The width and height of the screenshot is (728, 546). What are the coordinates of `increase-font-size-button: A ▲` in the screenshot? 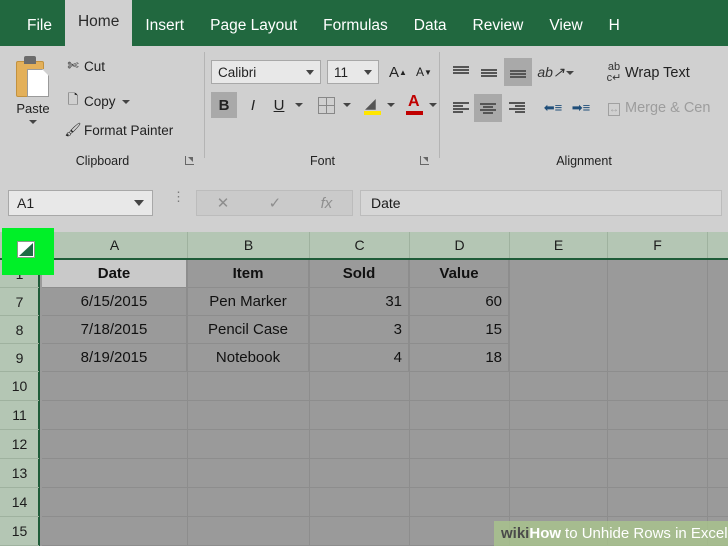 It's located at (398, 72).